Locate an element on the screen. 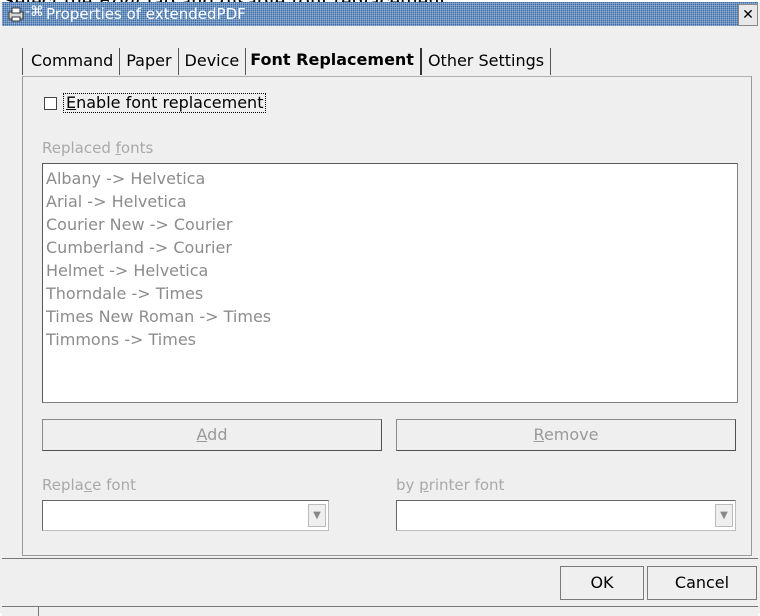 This screenshot has height=616, width=760. remove-button: Remove is located at coordinates (566, 435).